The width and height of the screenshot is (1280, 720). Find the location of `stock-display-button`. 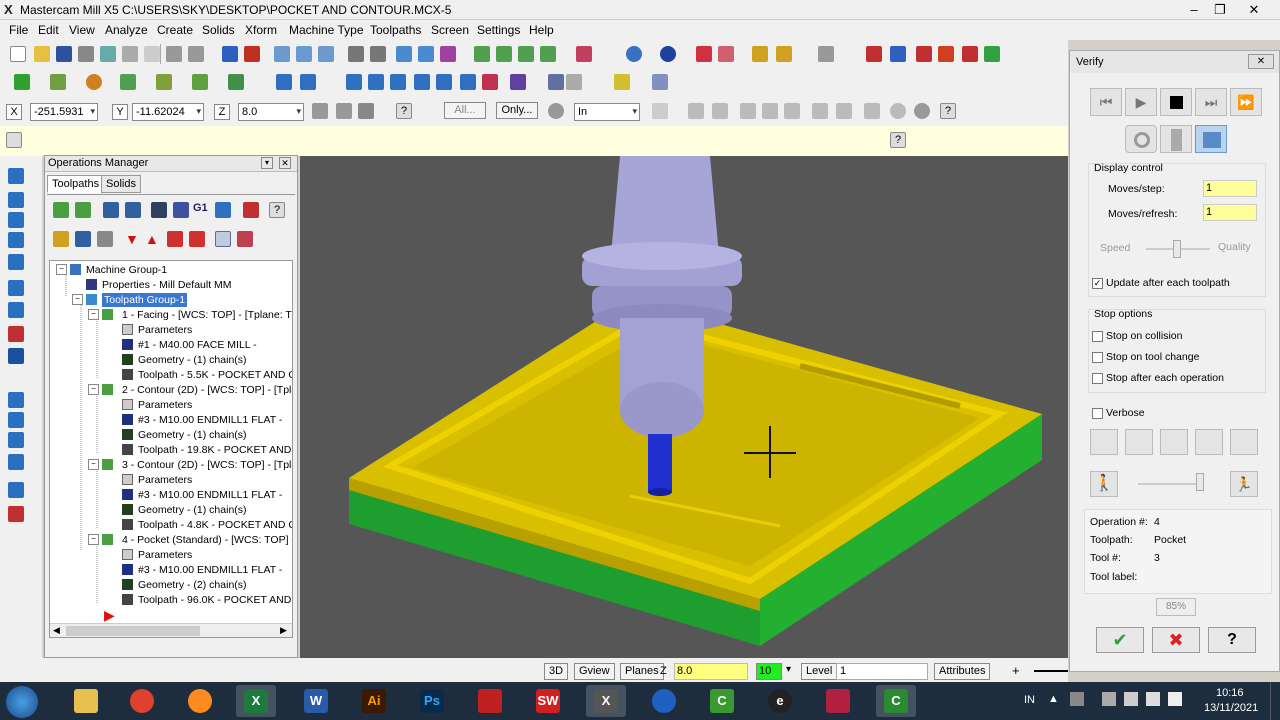

stock-display-button is located at coordinates (1211, 139).